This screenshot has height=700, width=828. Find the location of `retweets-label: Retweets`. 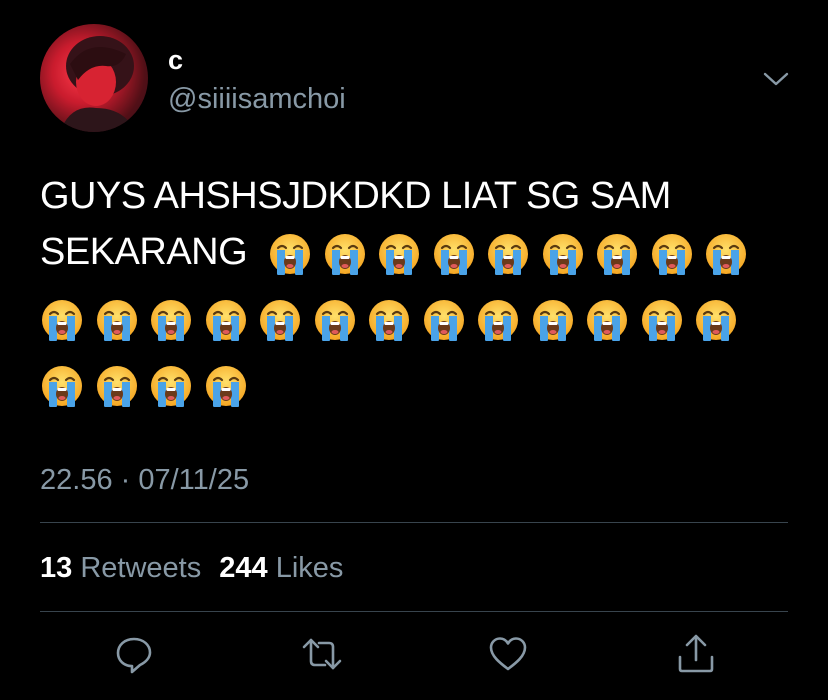

retweets-label: Retweets is located at coordinates (141, 568).